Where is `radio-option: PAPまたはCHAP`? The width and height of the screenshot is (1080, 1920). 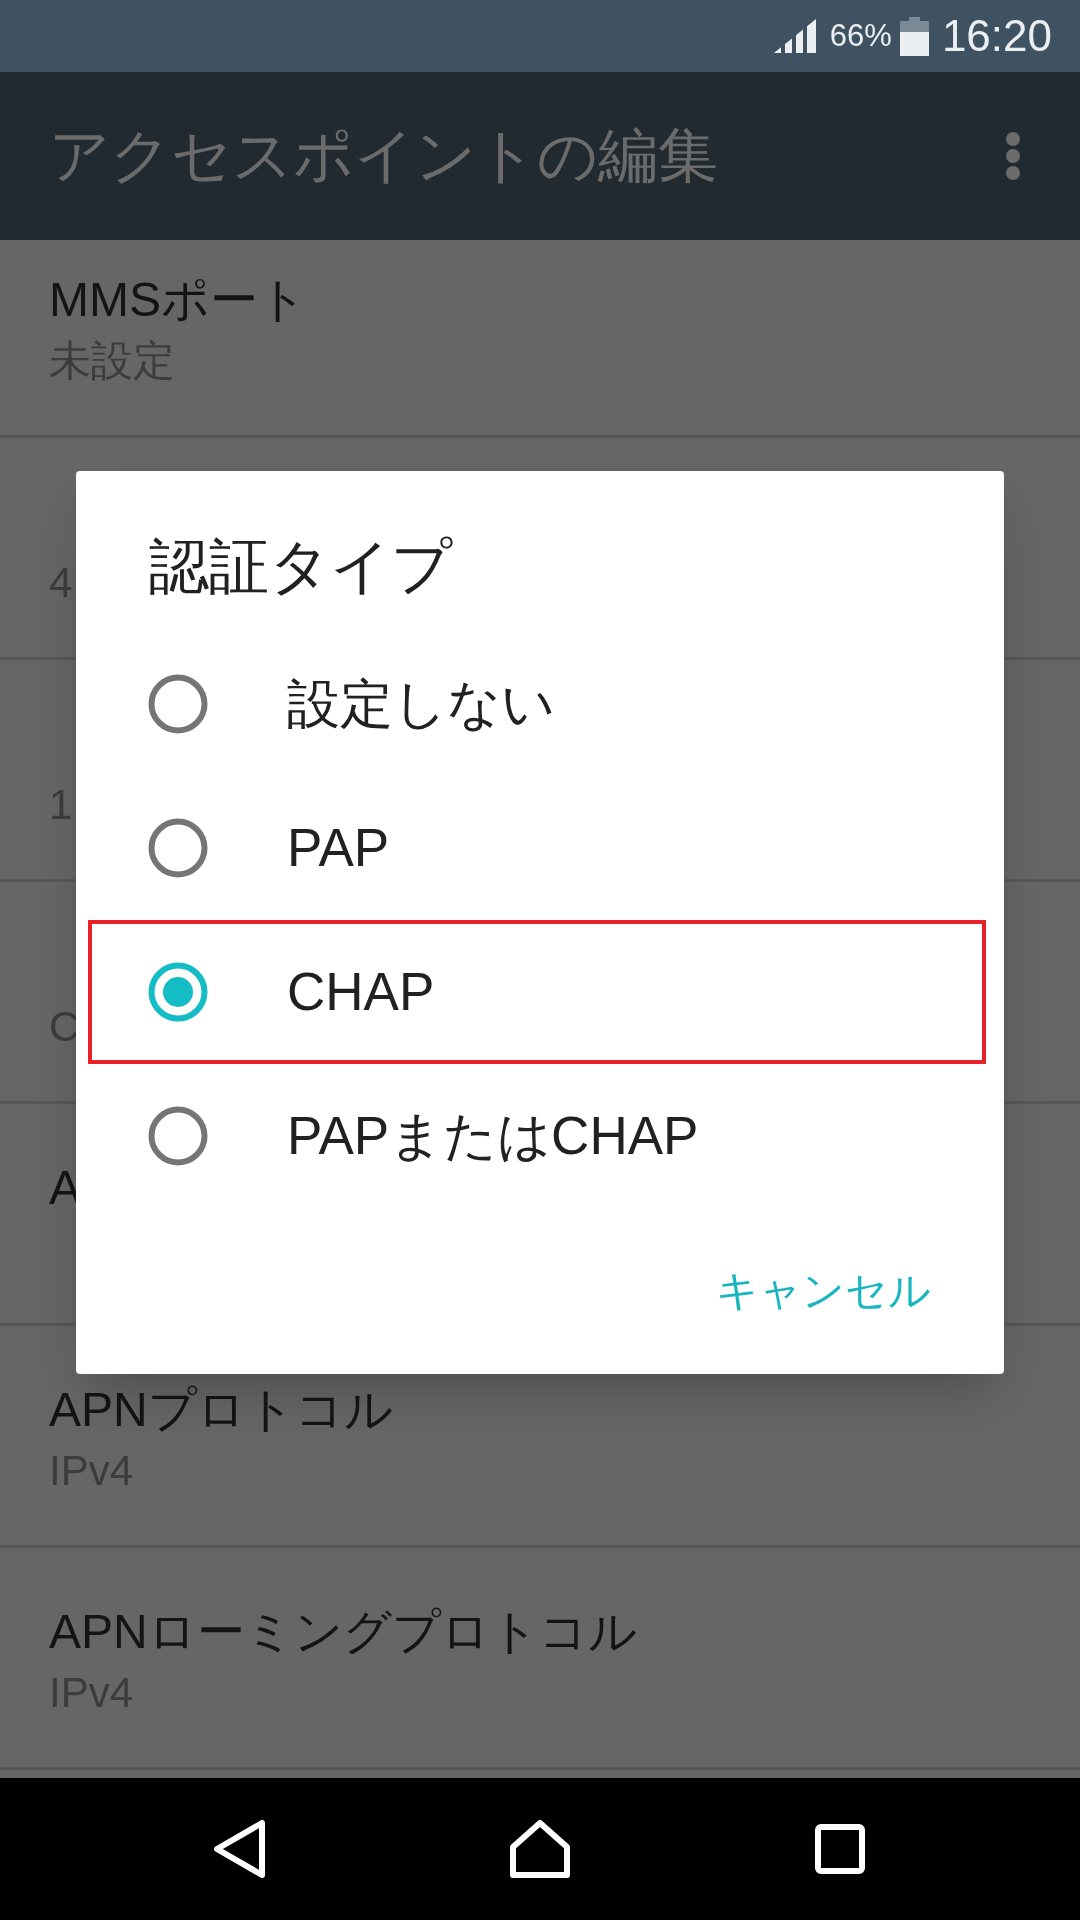
radio-option: PAPまたはCHAP is located at coordinates (537, 1136).